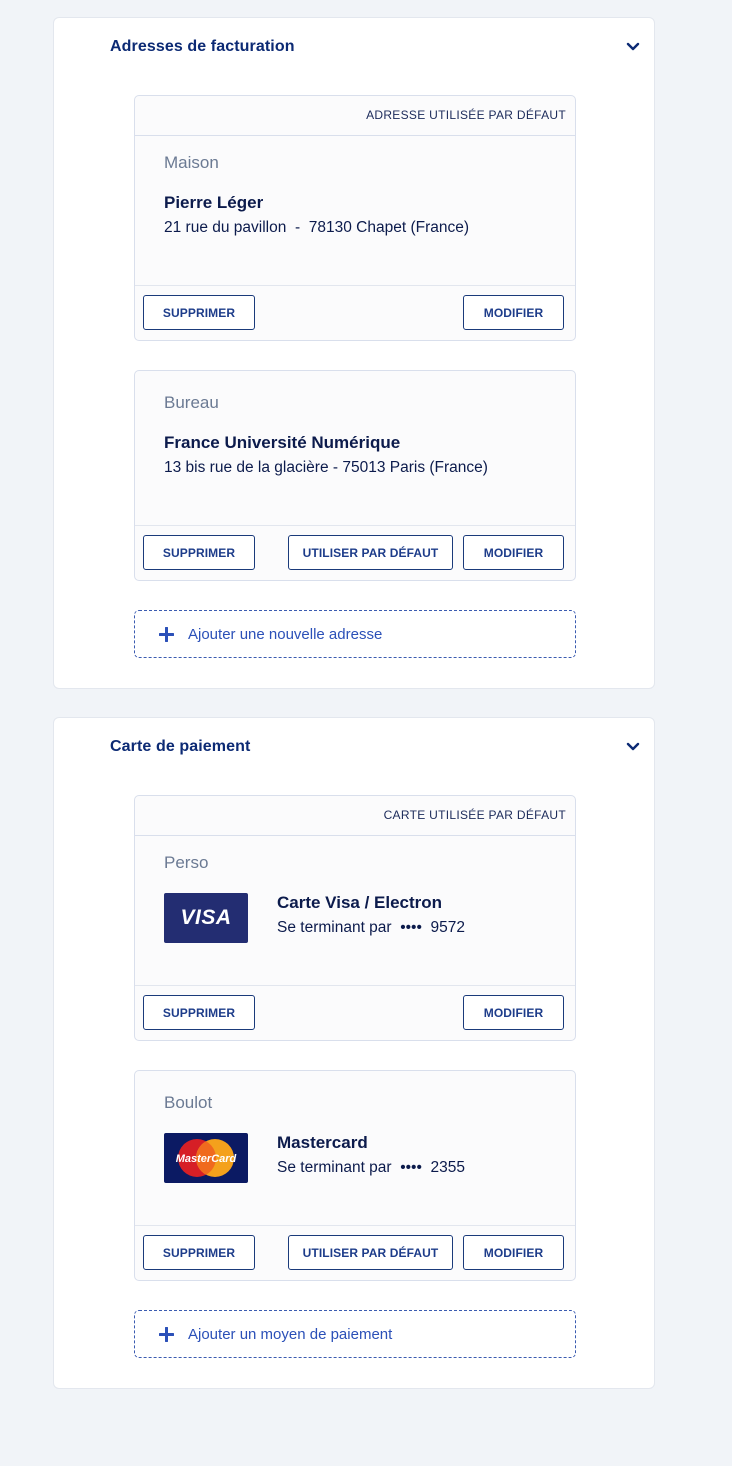 Image resolution: width=732 pixels, height=1466 pixels. What do you see at coordinates (360, 902) in the screenshot?
I see `card-type: Carte Visa / Electron` at bounding box center [360, 902].